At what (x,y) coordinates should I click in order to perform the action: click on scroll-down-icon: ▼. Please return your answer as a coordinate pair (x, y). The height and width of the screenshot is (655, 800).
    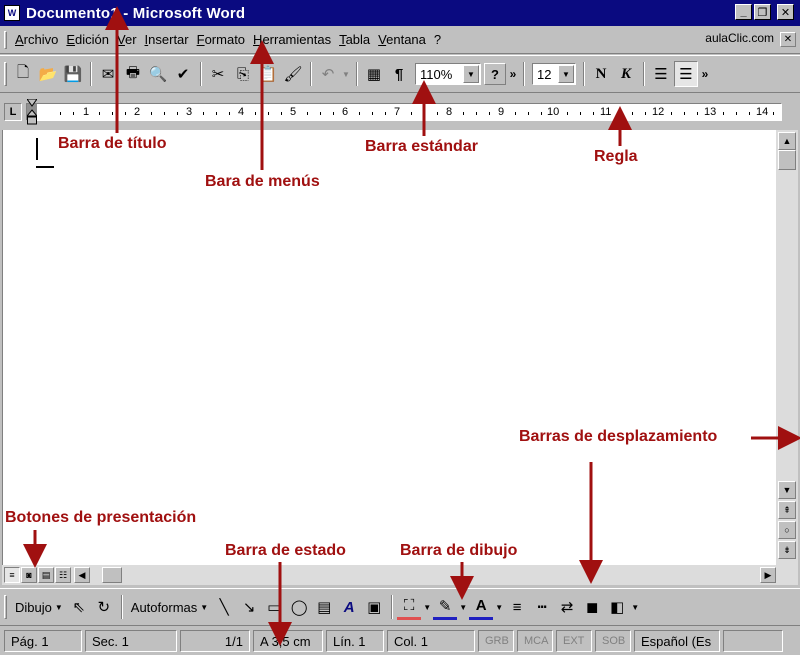
    Looking at the image, I should click on (787, 490).